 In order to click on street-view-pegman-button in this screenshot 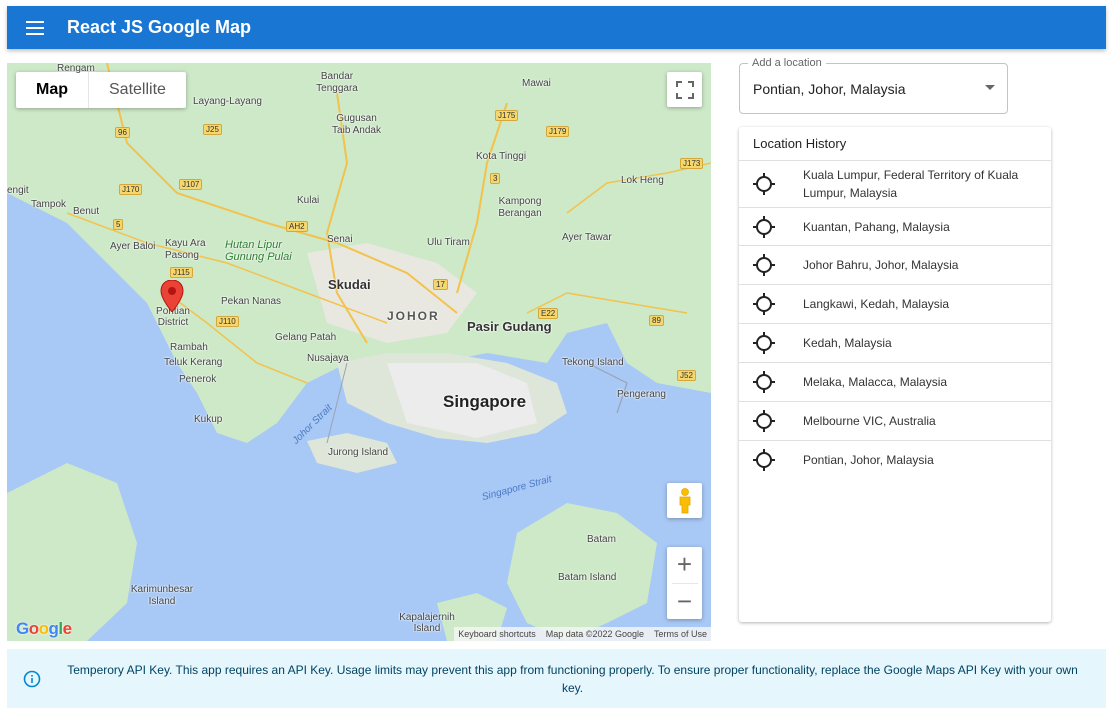, I will do `click(684, 500)`.